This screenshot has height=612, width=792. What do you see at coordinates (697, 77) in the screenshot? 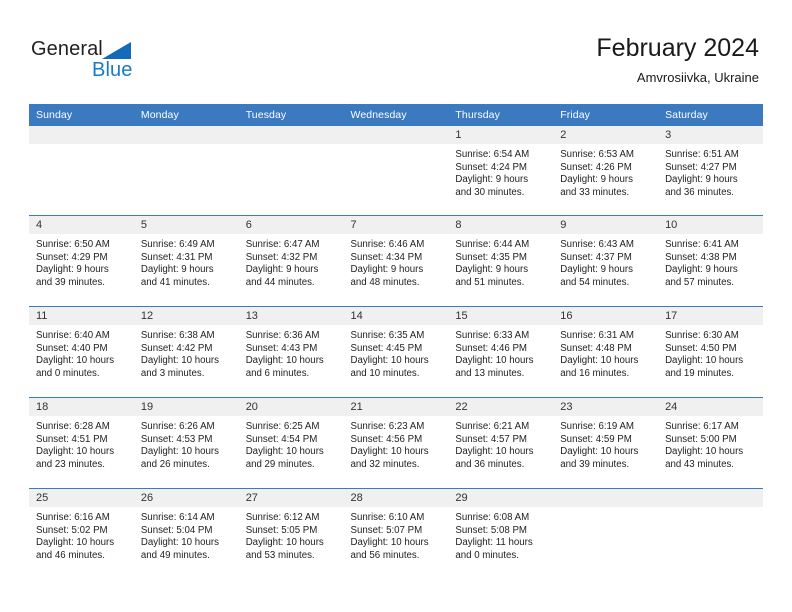
I see `location-subtitle: Amvrosiivka, Ukraine` at bounding box center [697, 77].